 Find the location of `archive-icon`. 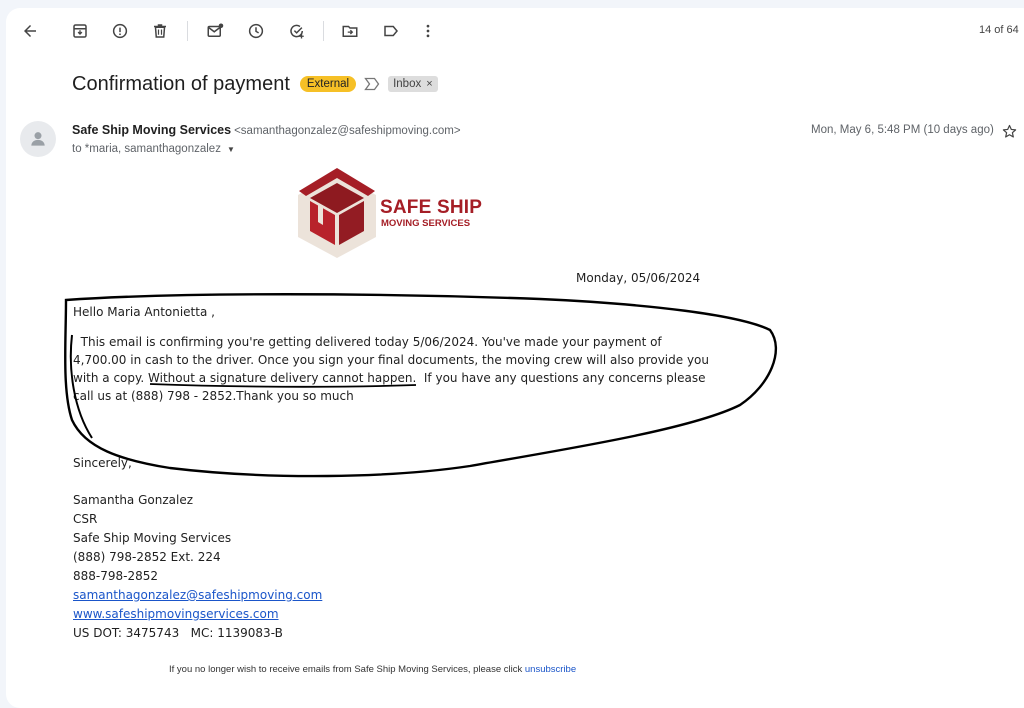

archive-icon is located at coordinates (80, 31).